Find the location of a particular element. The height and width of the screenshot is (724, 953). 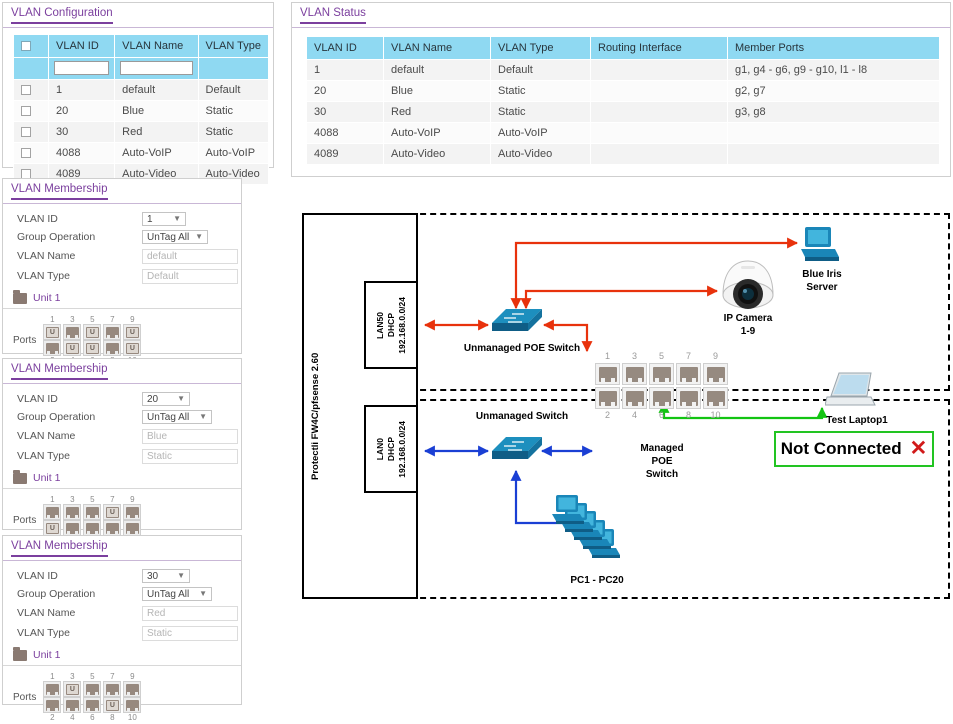

filter-cell-vlan-name is located at coordinates (156, 68).